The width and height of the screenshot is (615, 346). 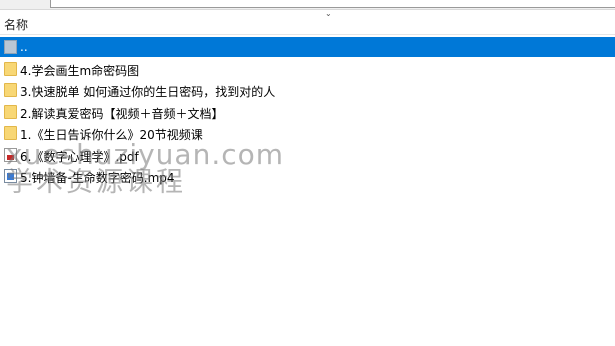 I want to click on file-row: 4.学会画生m命密码图, so click(x=307, y=69).